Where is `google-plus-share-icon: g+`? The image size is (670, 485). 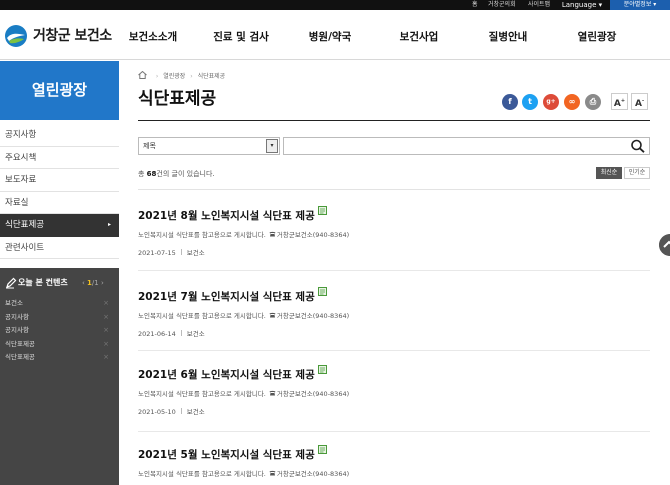
google-plus-share-icon: g+ is located at coordinates (551, 102).